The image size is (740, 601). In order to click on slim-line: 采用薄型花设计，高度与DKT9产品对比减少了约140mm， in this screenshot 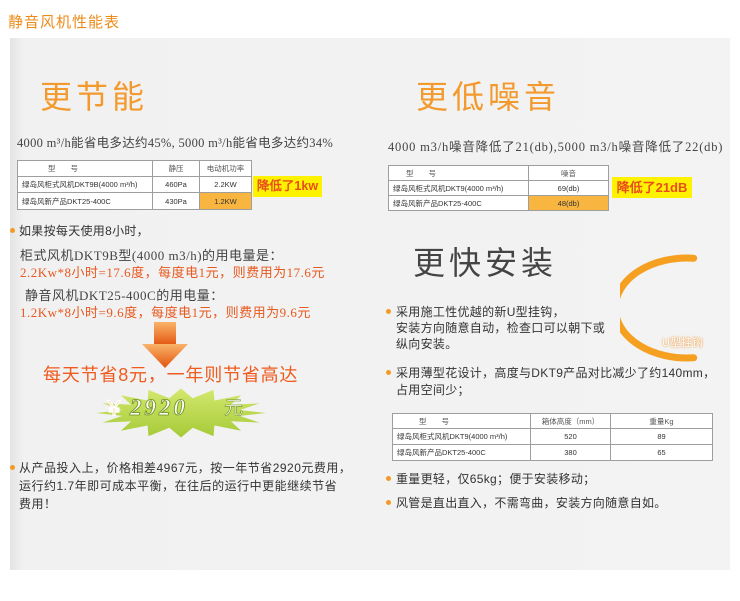, I will do `click(556, 373)`.